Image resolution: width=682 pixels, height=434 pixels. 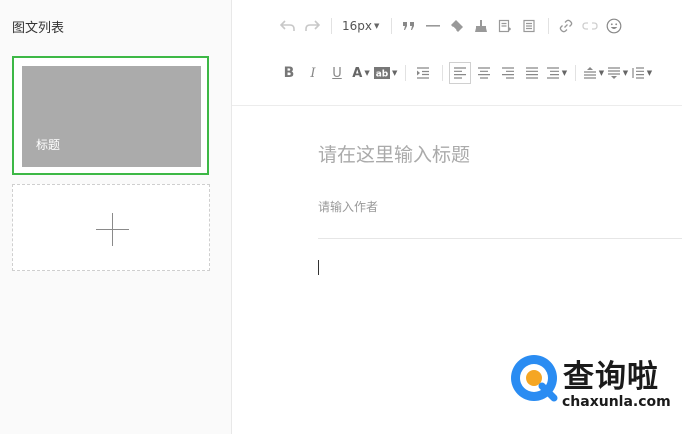 What do you see at coordinates (529, 26) in the screenshot?
I see `paste-text-icon` at bounding box center [529, 26].